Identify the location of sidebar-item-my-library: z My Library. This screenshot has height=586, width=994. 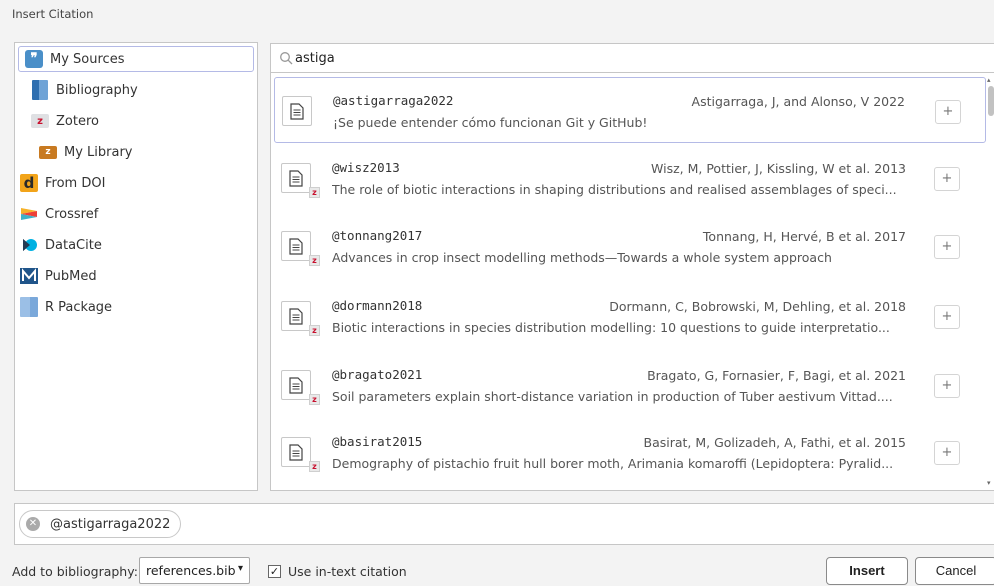
(86, 152).